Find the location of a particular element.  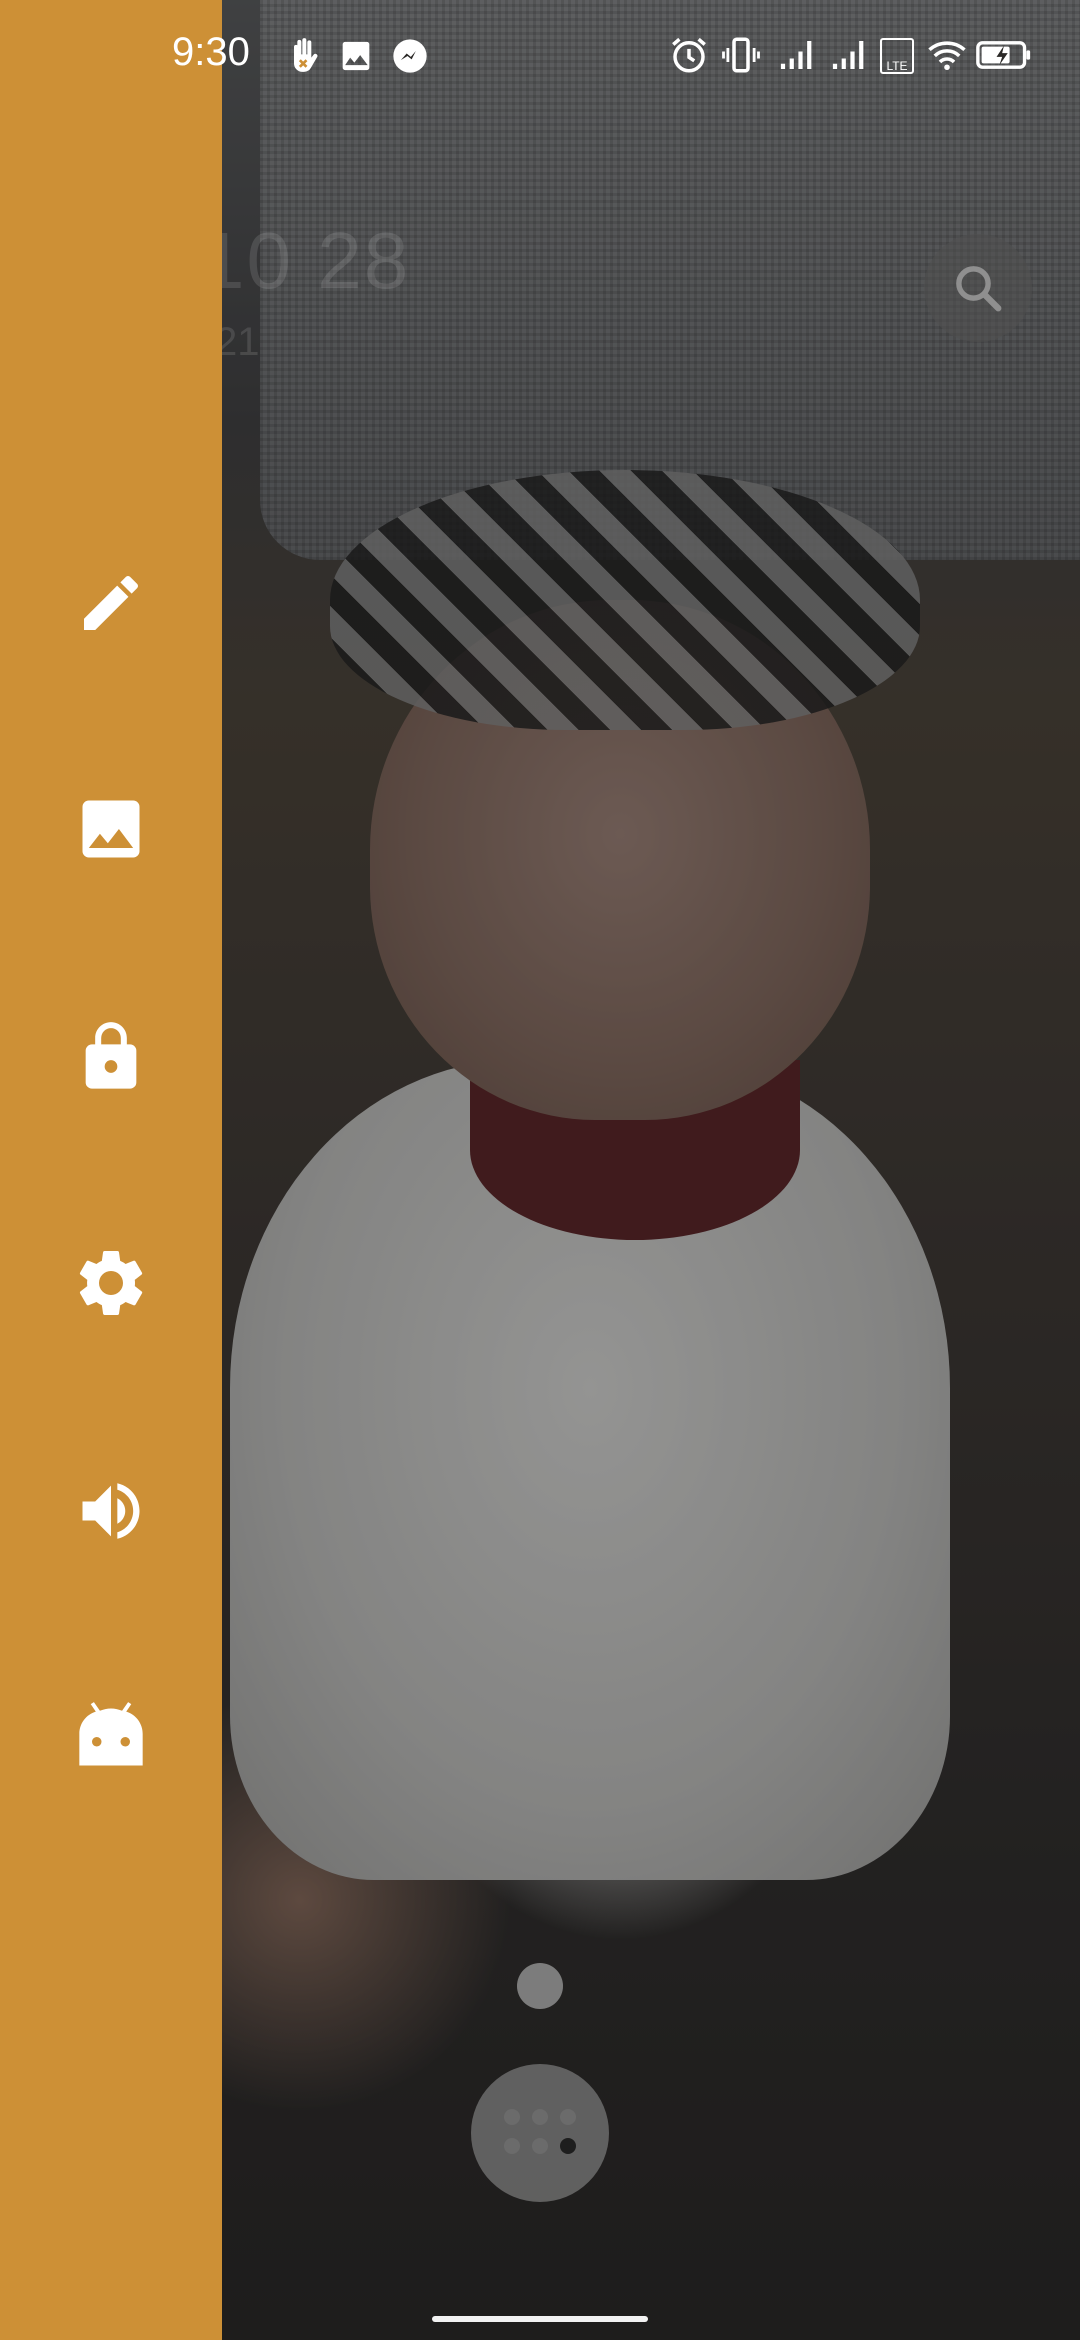

volume-icon is located at coordinates (111, 1511).